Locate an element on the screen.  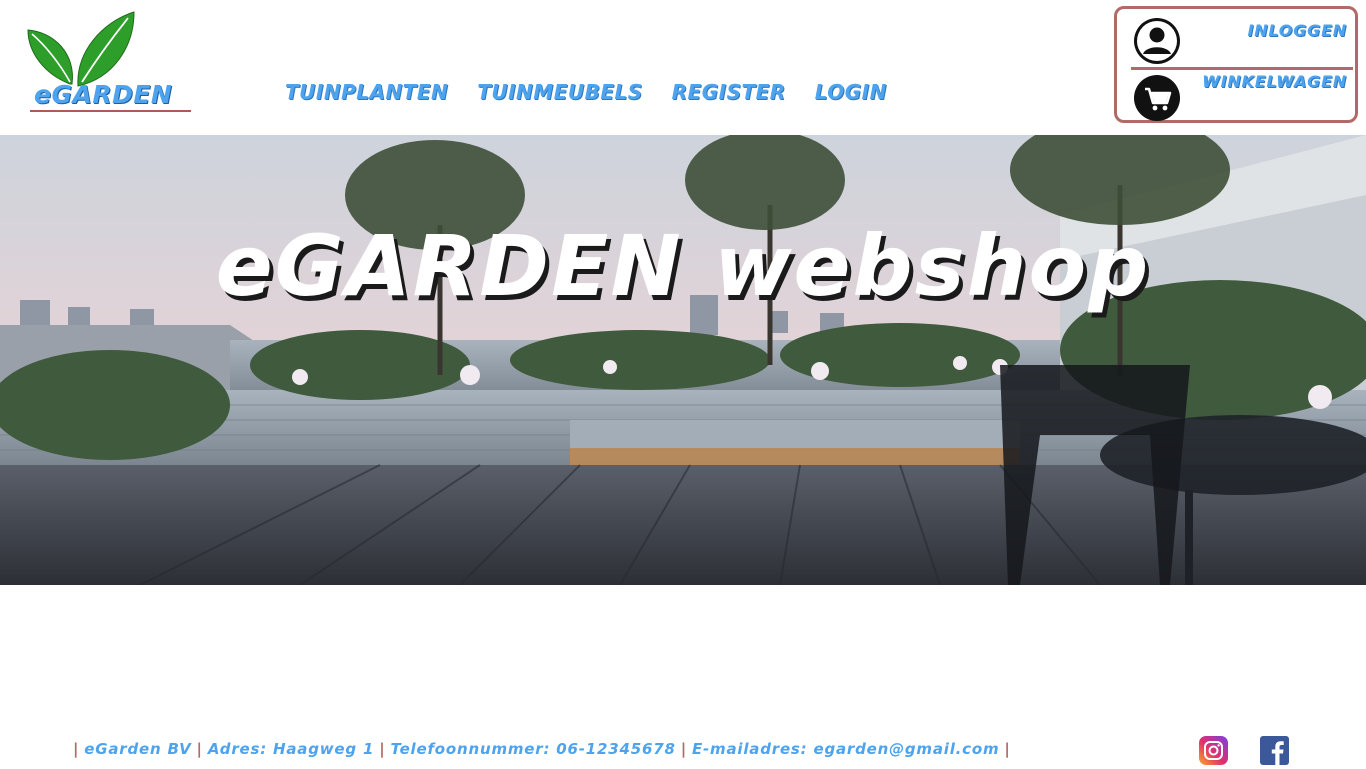
footer-address: Adres: Haagweg 1 is located at coordinates (291, 749).